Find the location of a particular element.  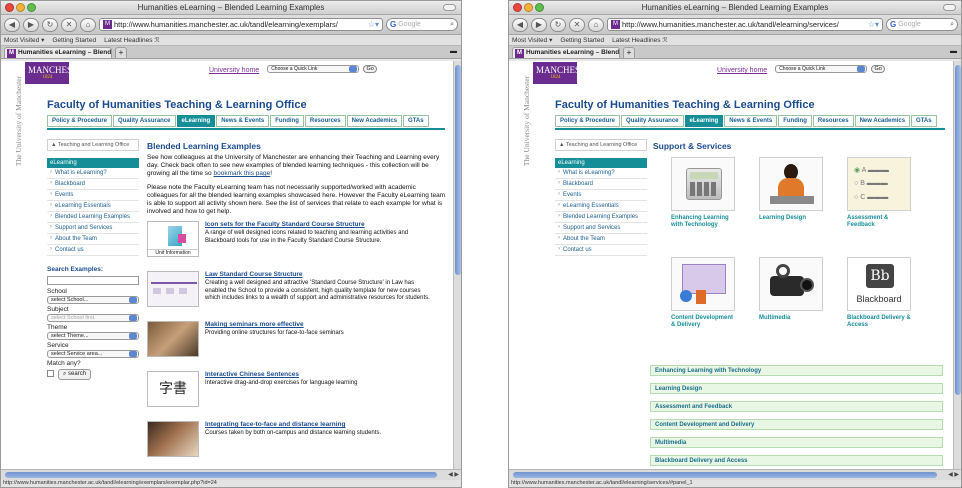

accordion-panel-learning-design: Learning Design is located at coordinates (796, 388).